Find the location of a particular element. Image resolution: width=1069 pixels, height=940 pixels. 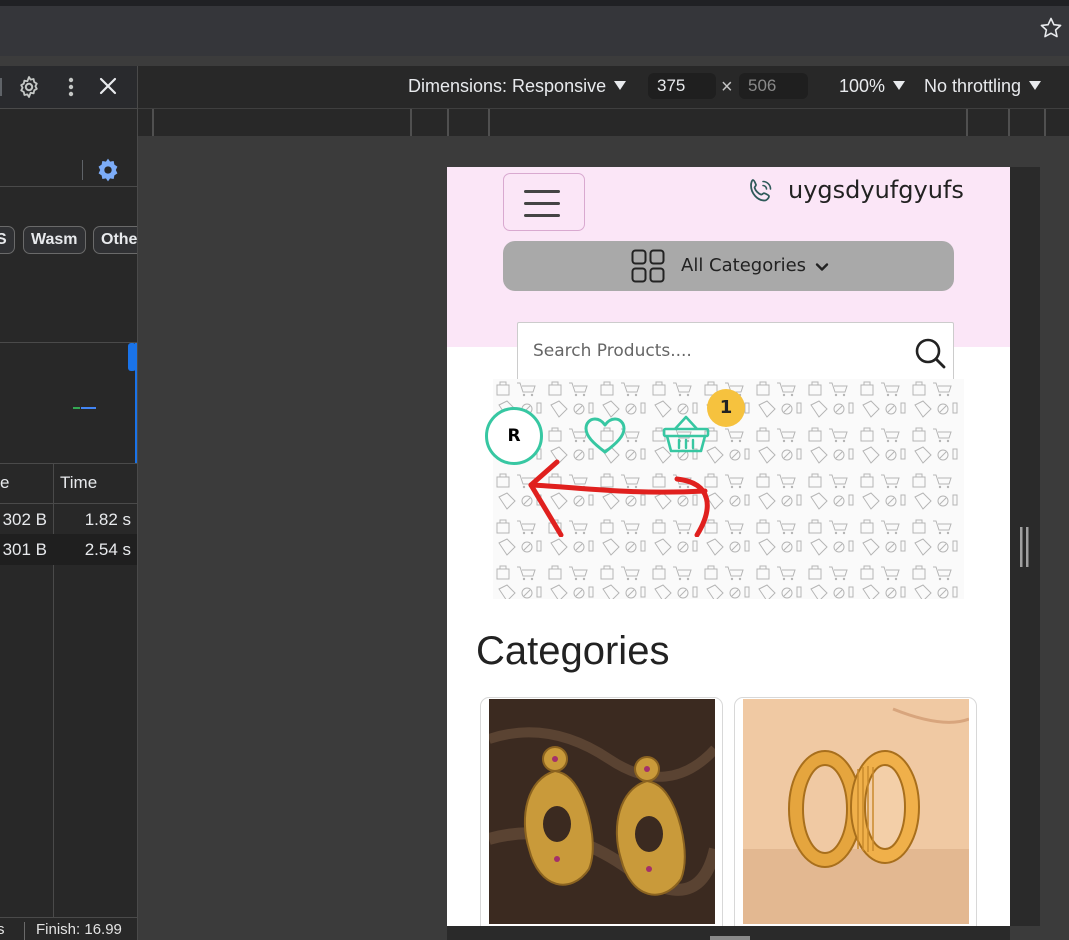

zoom-label: 100% is located at coordinates (862, 86).